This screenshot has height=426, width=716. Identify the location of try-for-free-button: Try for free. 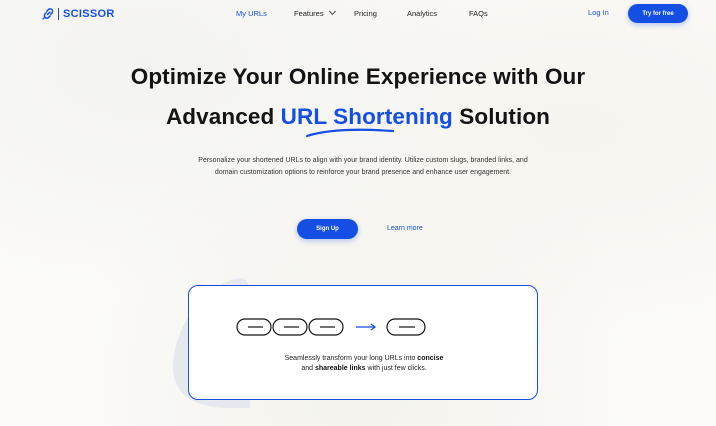
(658, 13).